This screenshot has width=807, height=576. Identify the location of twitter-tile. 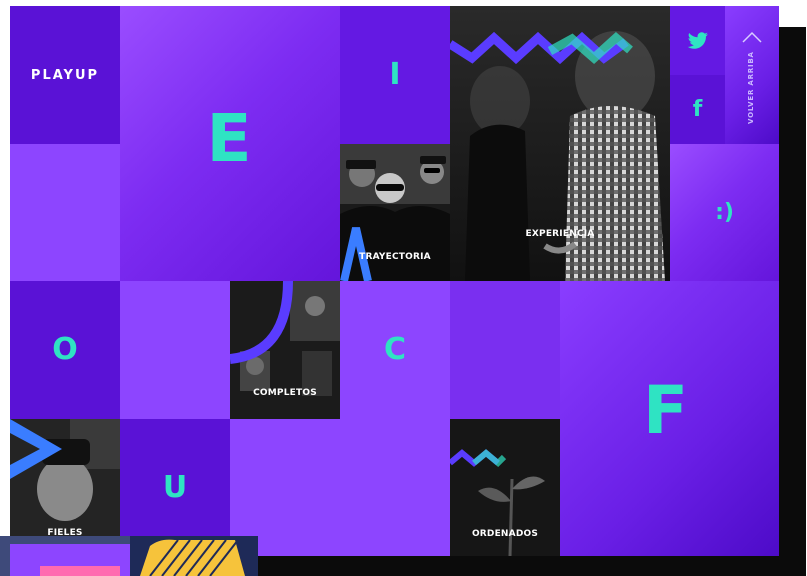
(697, 40).